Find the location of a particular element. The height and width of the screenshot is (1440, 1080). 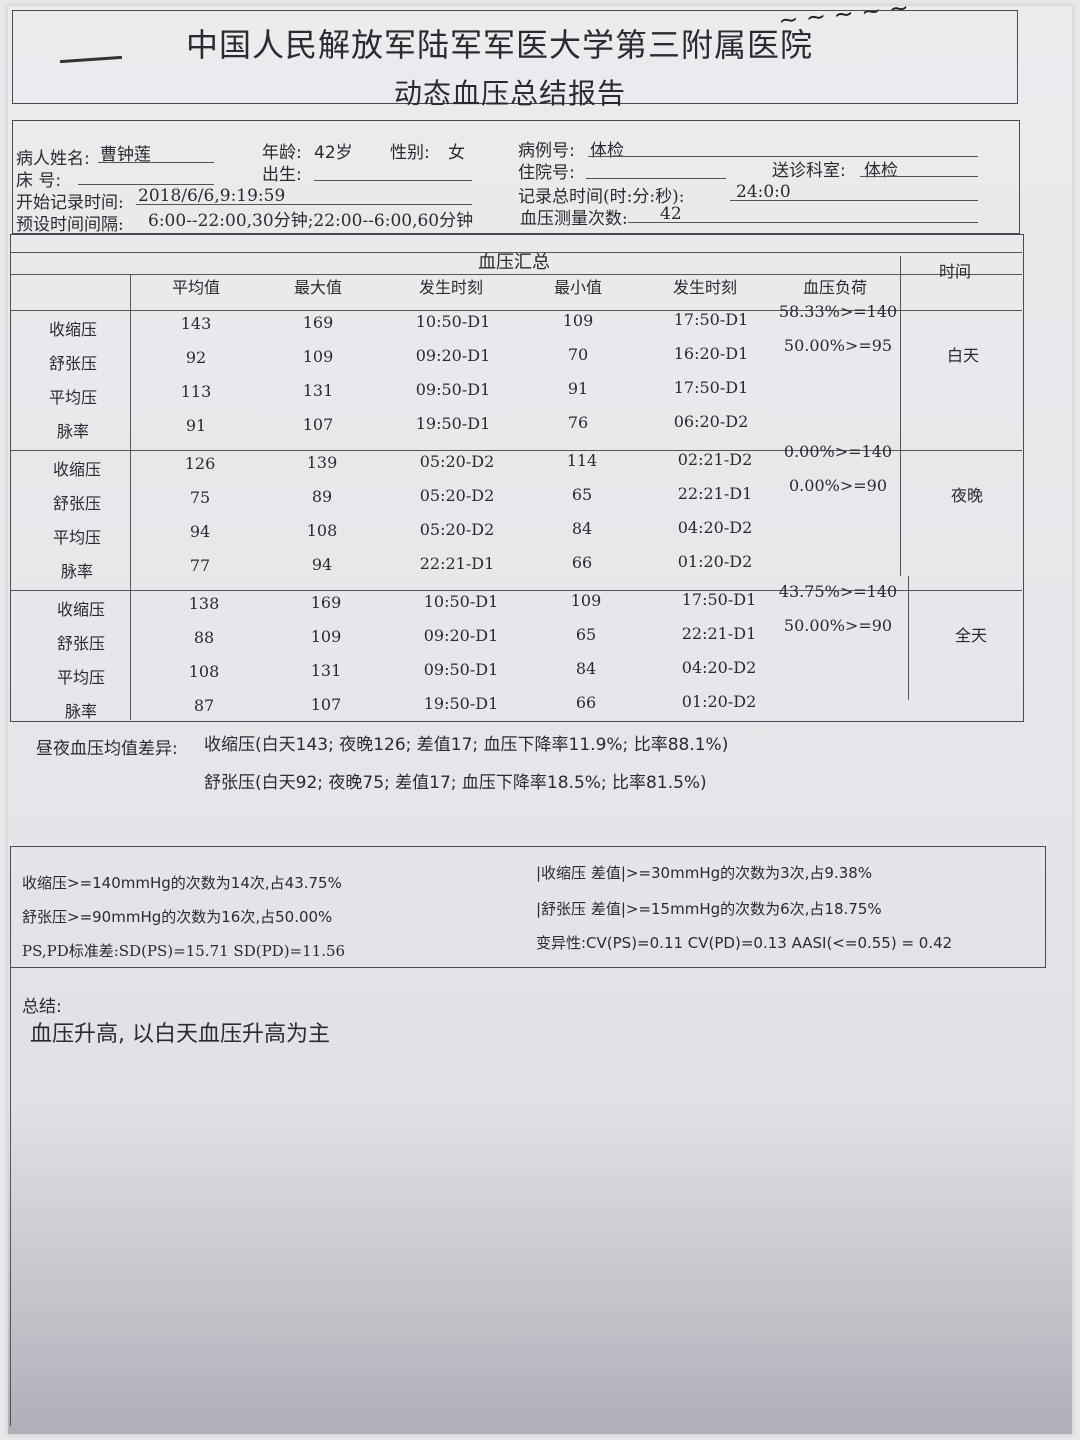

hdr-max: 最大值 is located at coordinates (317, 287).